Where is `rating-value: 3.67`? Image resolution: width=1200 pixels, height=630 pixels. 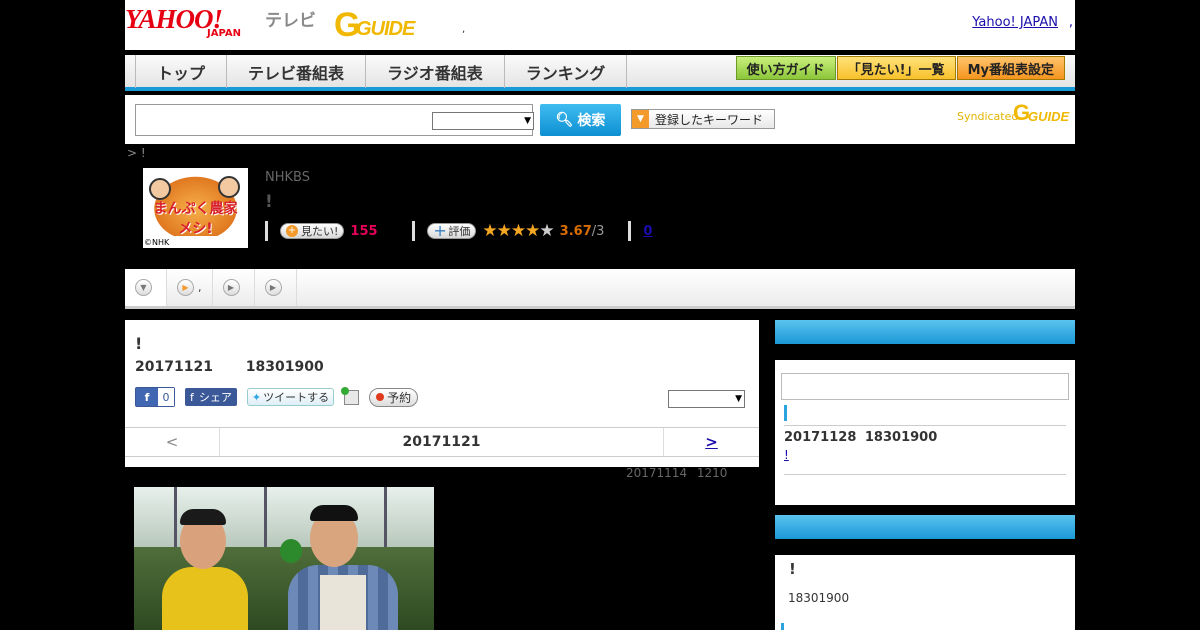
rating-value: 3.67 is located at coordinates (575, 231).